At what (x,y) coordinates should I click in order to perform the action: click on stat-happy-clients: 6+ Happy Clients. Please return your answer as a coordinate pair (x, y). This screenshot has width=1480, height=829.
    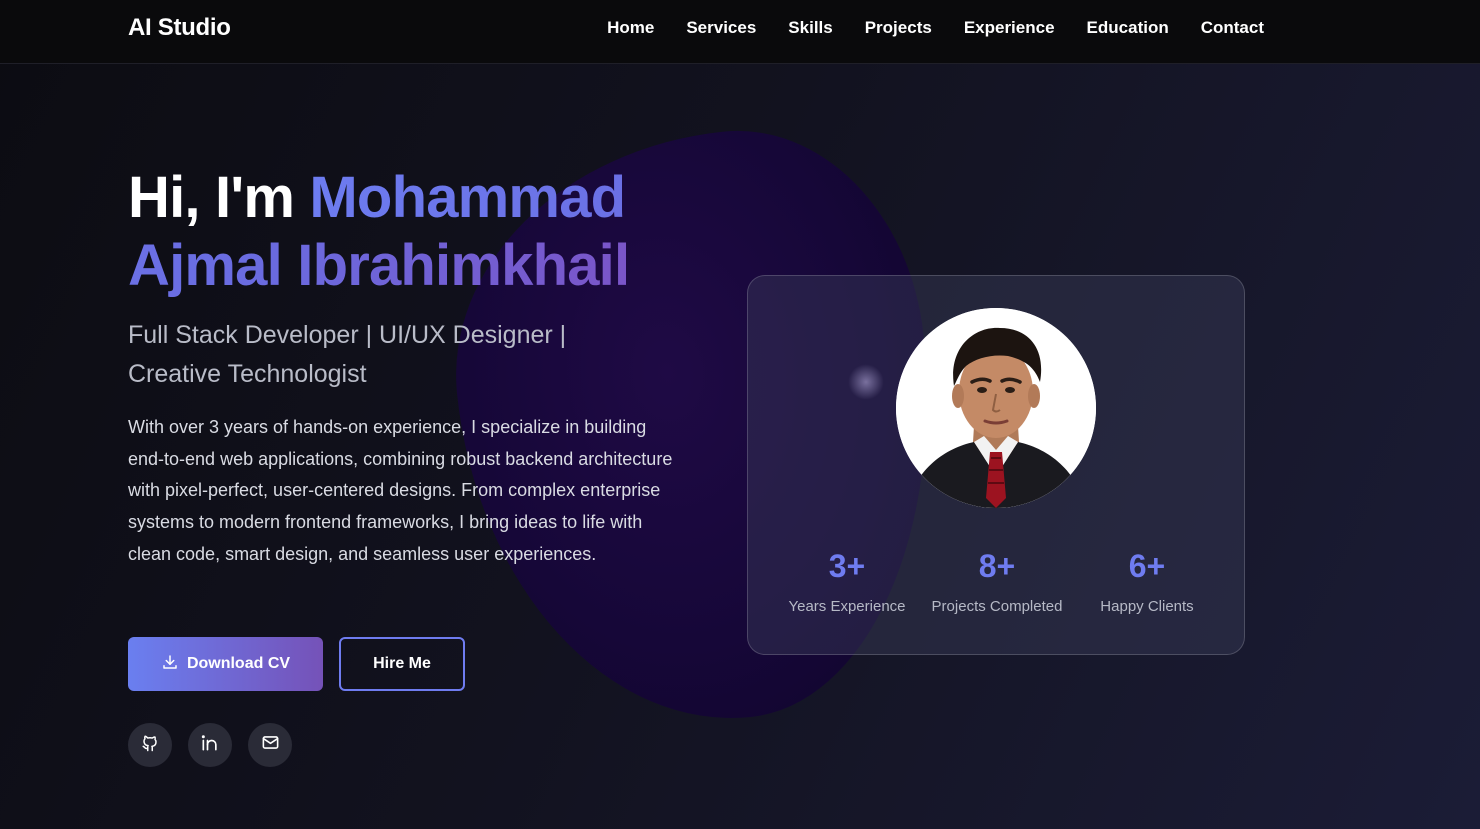
    Looking at the image, I should click on (1147, 580).